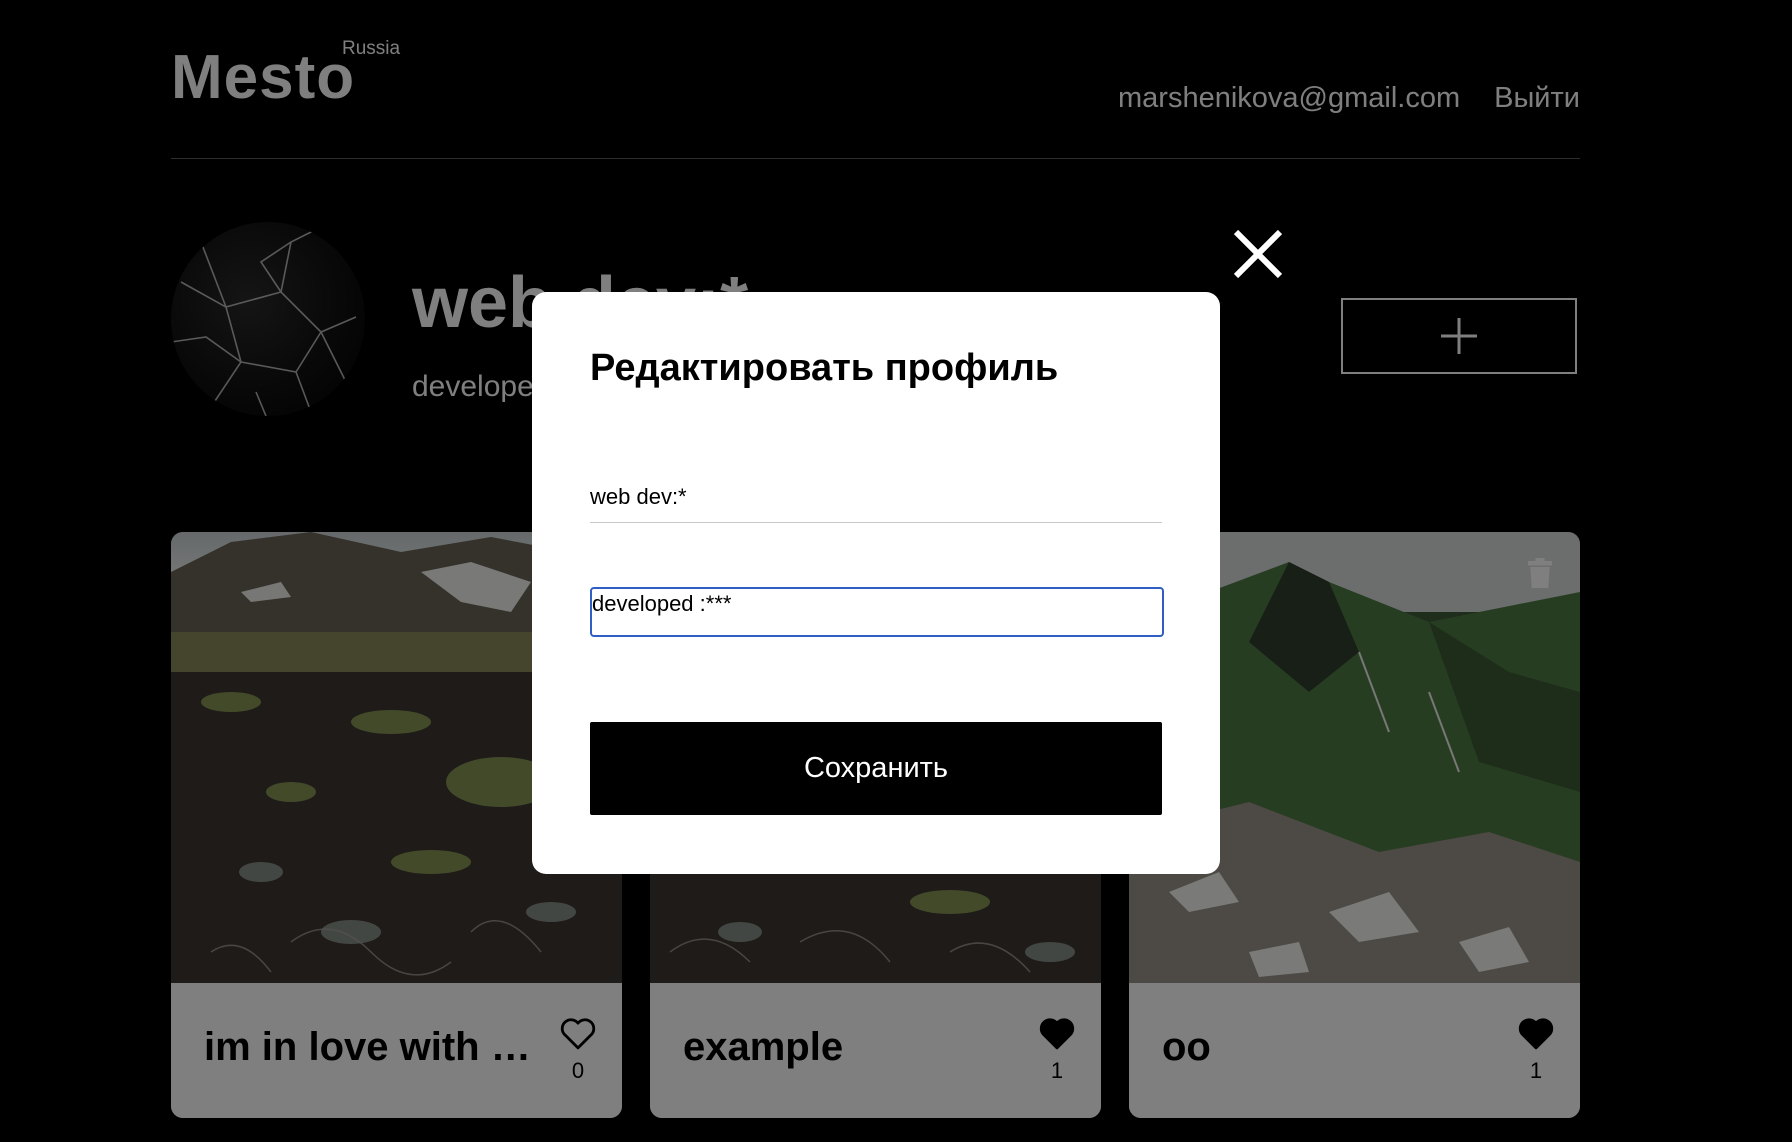 This screenshot has width=1792, height=1142. Describe the element at coordinates (877, 612) in the screenshot. I see `about-input` at that location.